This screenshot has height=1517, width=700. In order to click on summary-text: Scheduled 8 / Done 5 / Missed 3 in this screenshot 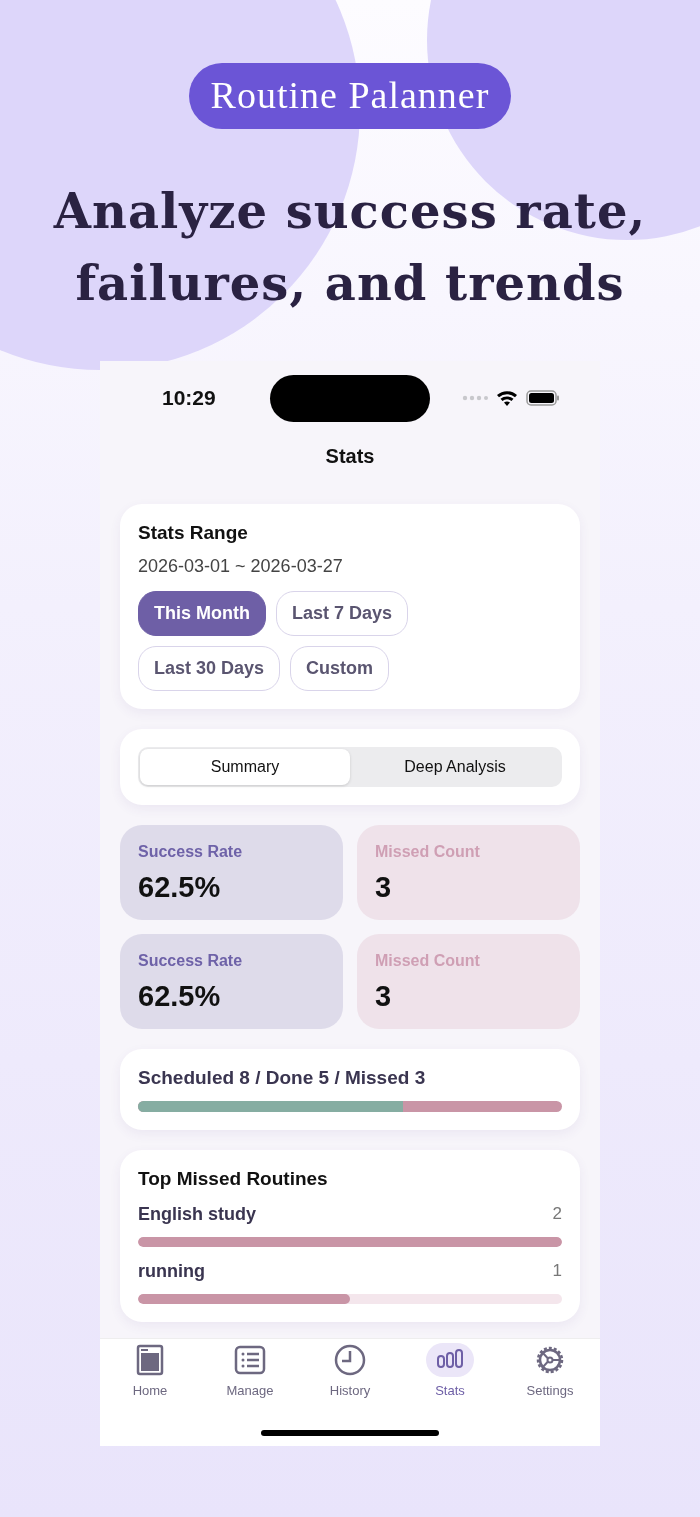, I will do `click(282, 1078)`.